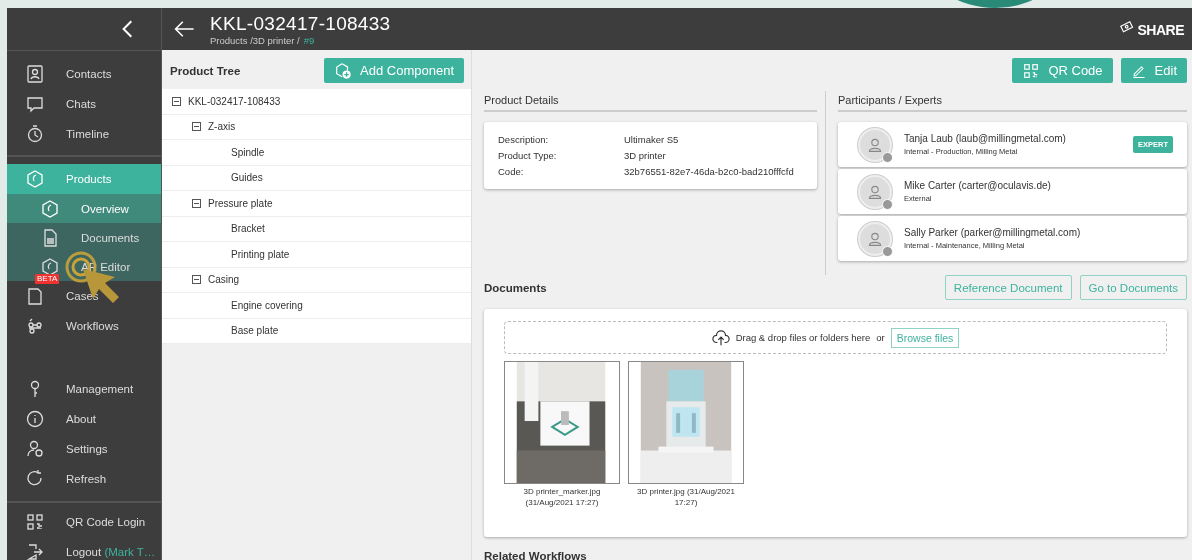 The width and height of the screenshot is (1192, 560). What do you see at coordinates (803, 337) in the screenshot?
I see `drop-hint: Drag & drop files or folders here` at bounding box center [803, 337].